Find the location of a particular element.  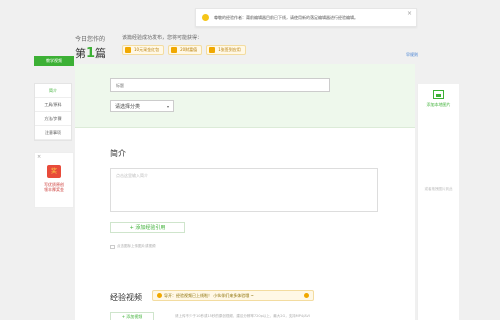

category-value: 请选择分类 is located at coordinates (128, 106).